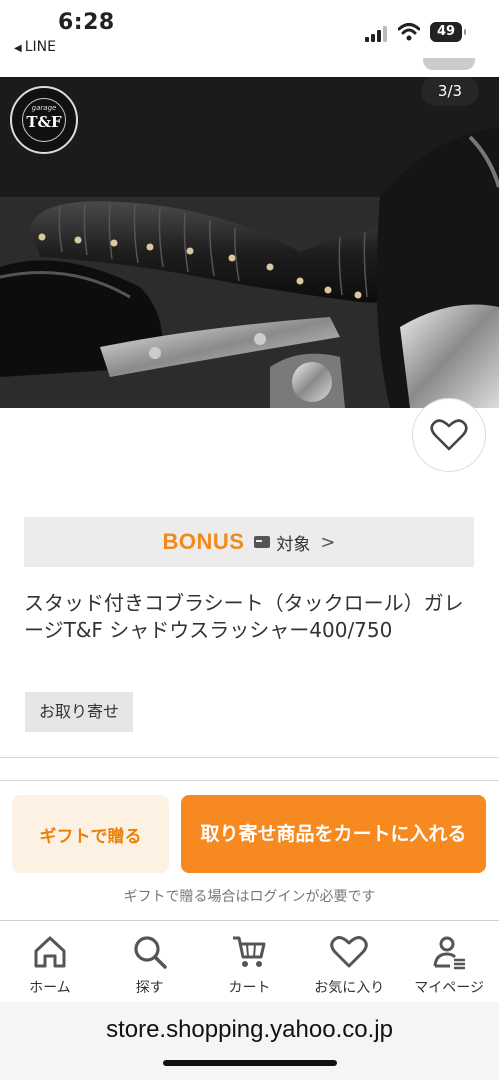 The width and height of the screenshot is (499, 1080). I want to click on chevron-right-icon: >, so click(328, 542).